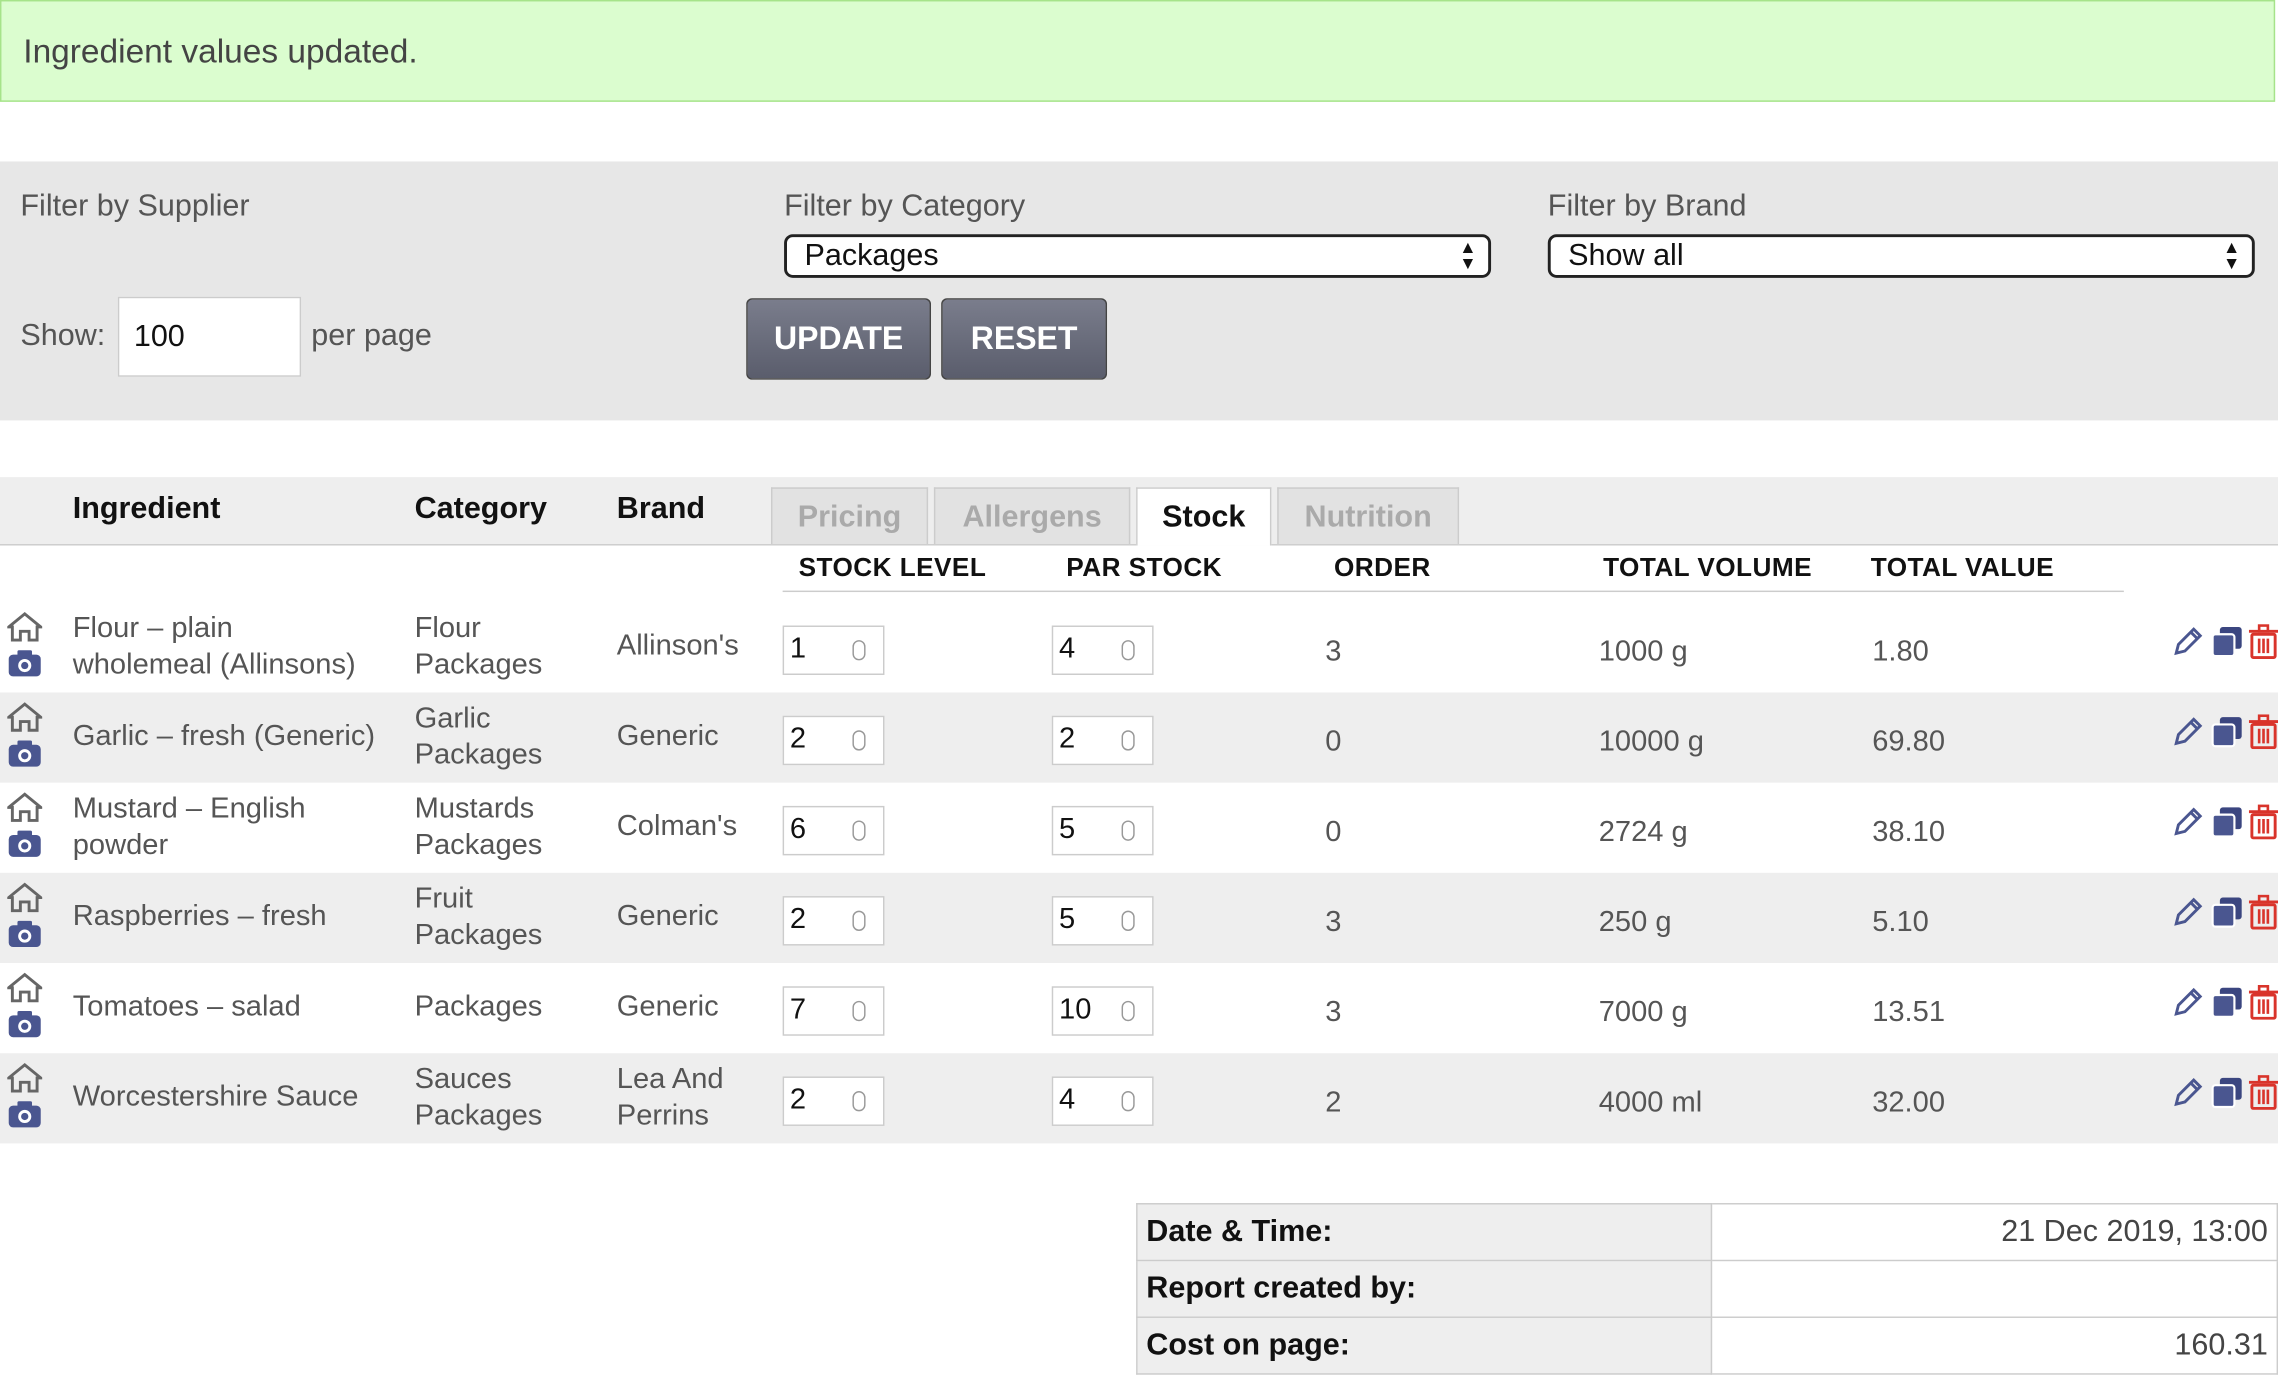  I want to click on reset-button: RESET, so click(1024, 339).